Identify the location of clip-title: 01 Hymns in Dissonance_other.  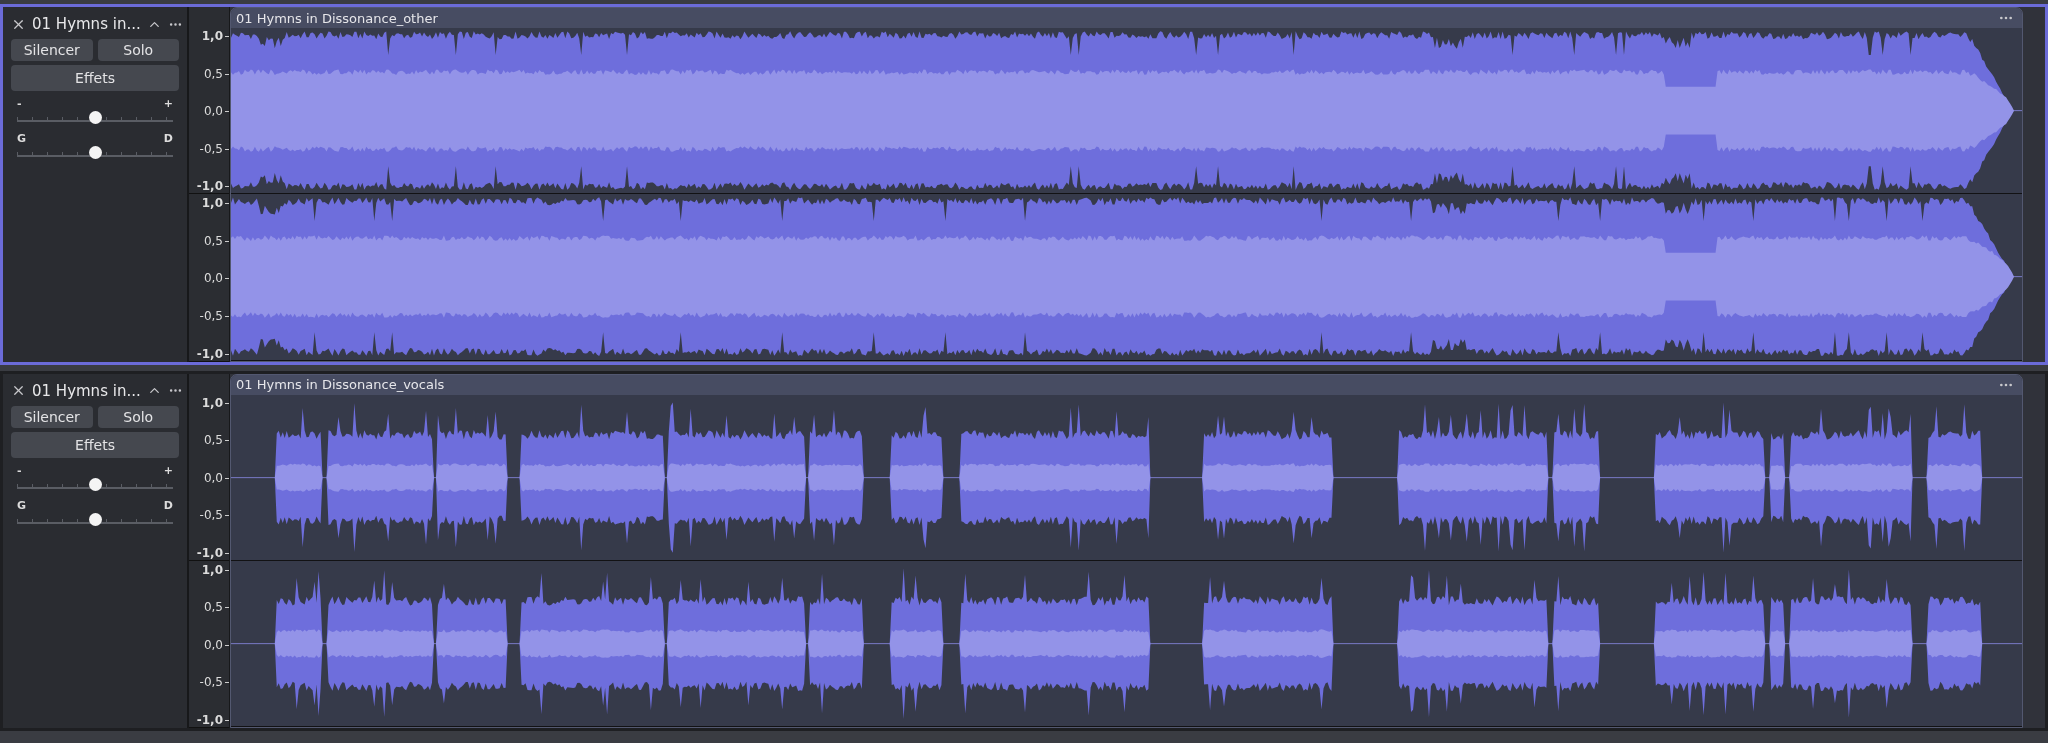
(337, 18).